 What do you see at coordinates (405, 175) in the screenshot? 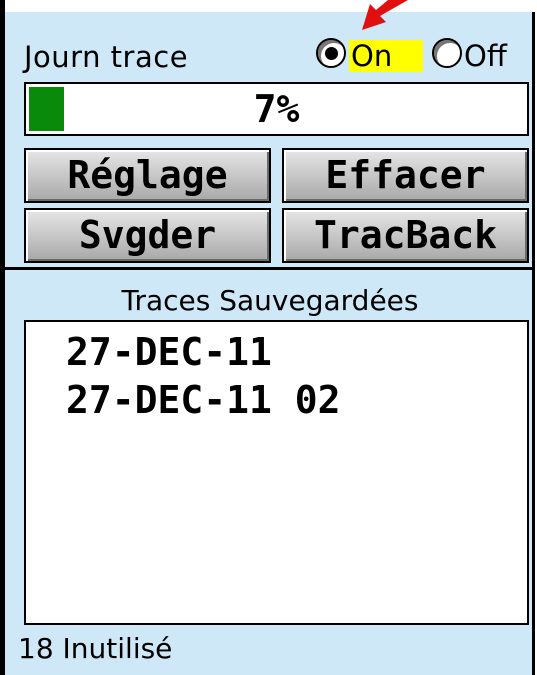
I see `clear-button: Effacer` at bounding box center [405, 175].